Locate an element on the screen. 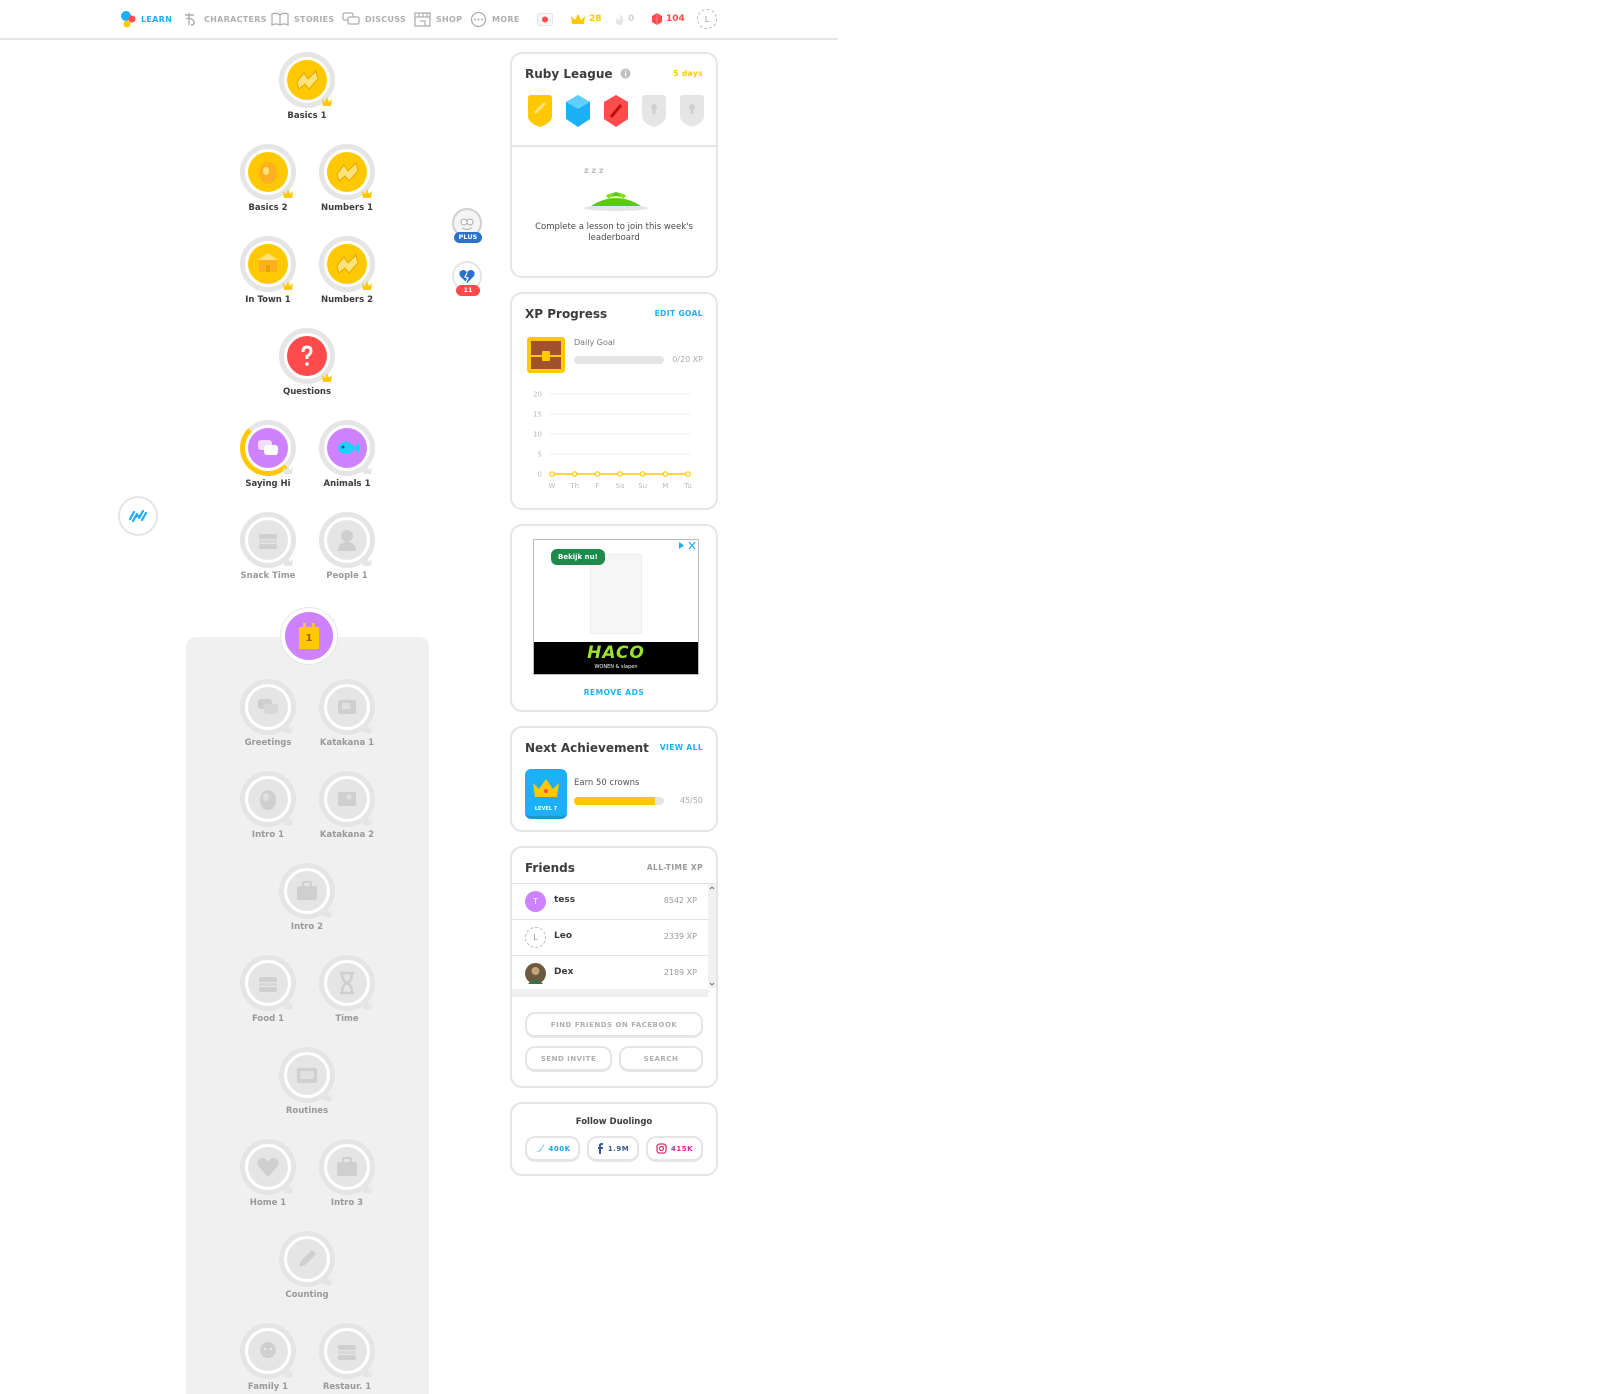 This screenshot has height=1394, width=1600. vertical-scrollbar is located at coordinates (712, 936).